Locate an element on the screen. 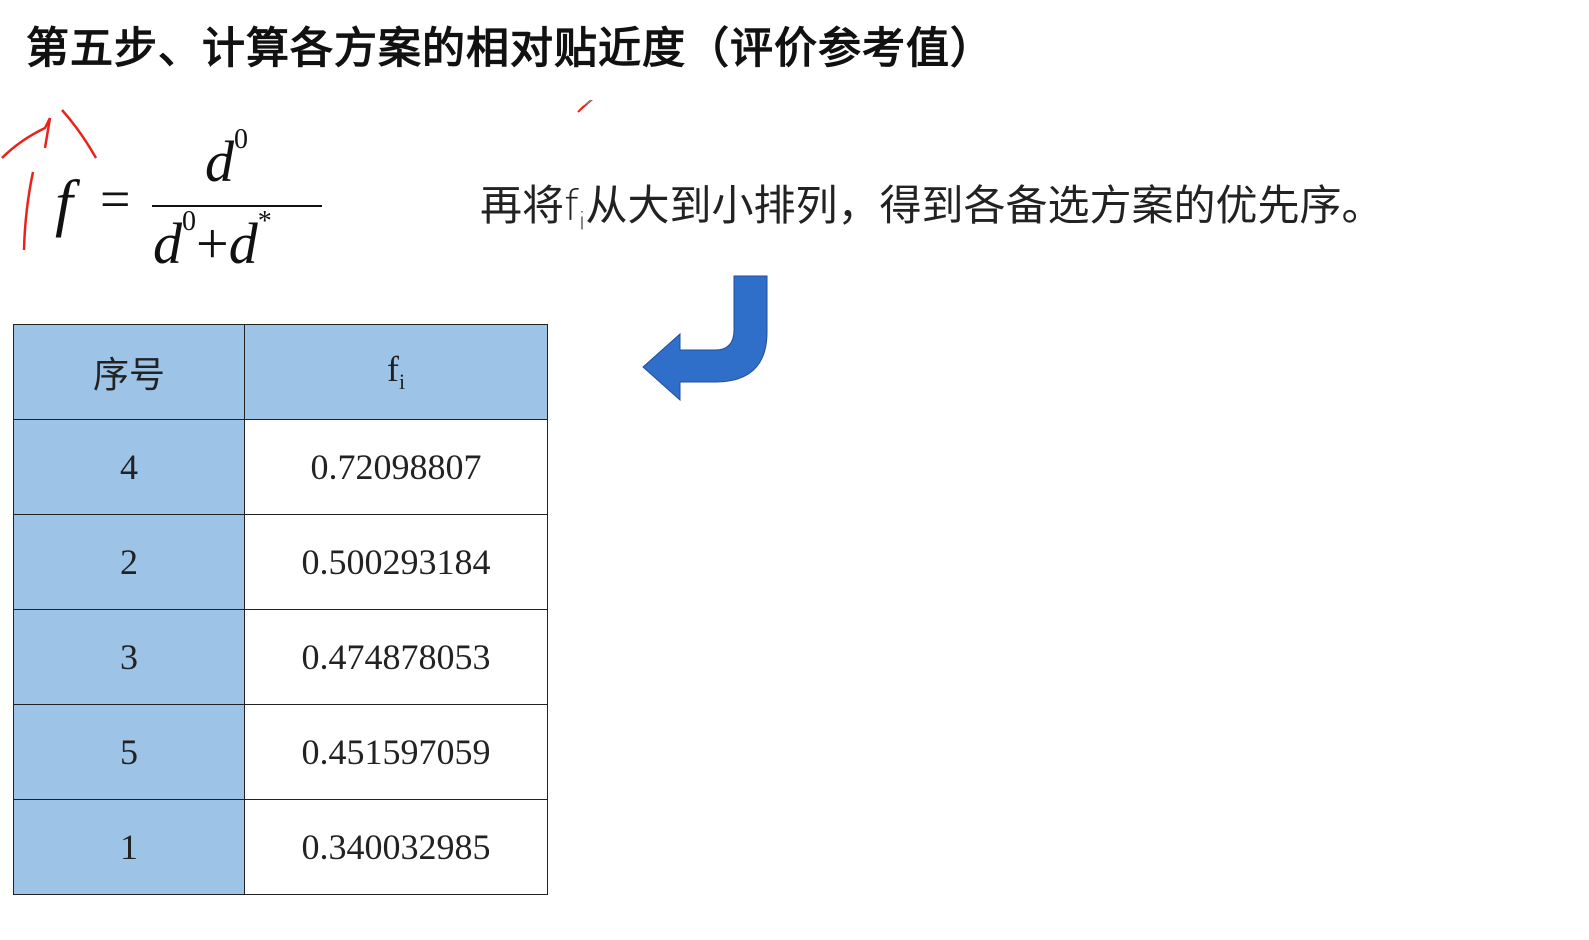 This screenshot has height=940, width=1589. instruction-text: 再将fi从大到小排列，得到各备选方案的优先序。 is located at coordinates (932, 208).